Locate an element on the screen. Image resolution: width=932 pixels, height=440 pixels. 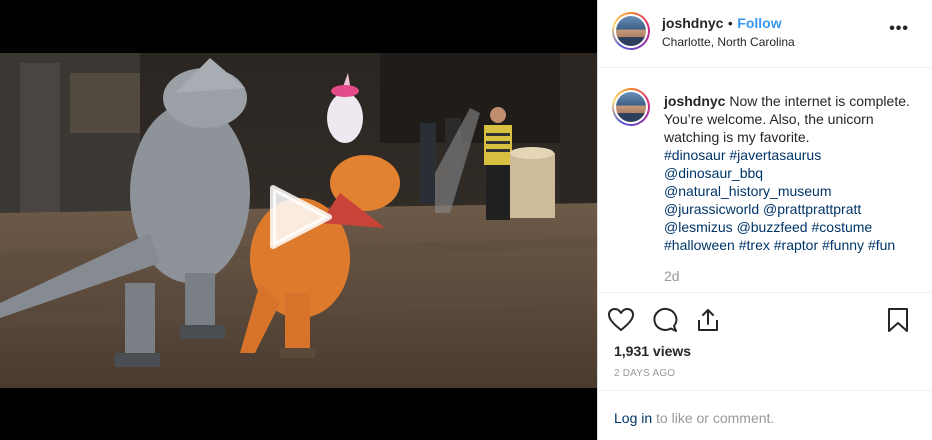
mention-link: @lesmizus is located at coordinates (698, 227).